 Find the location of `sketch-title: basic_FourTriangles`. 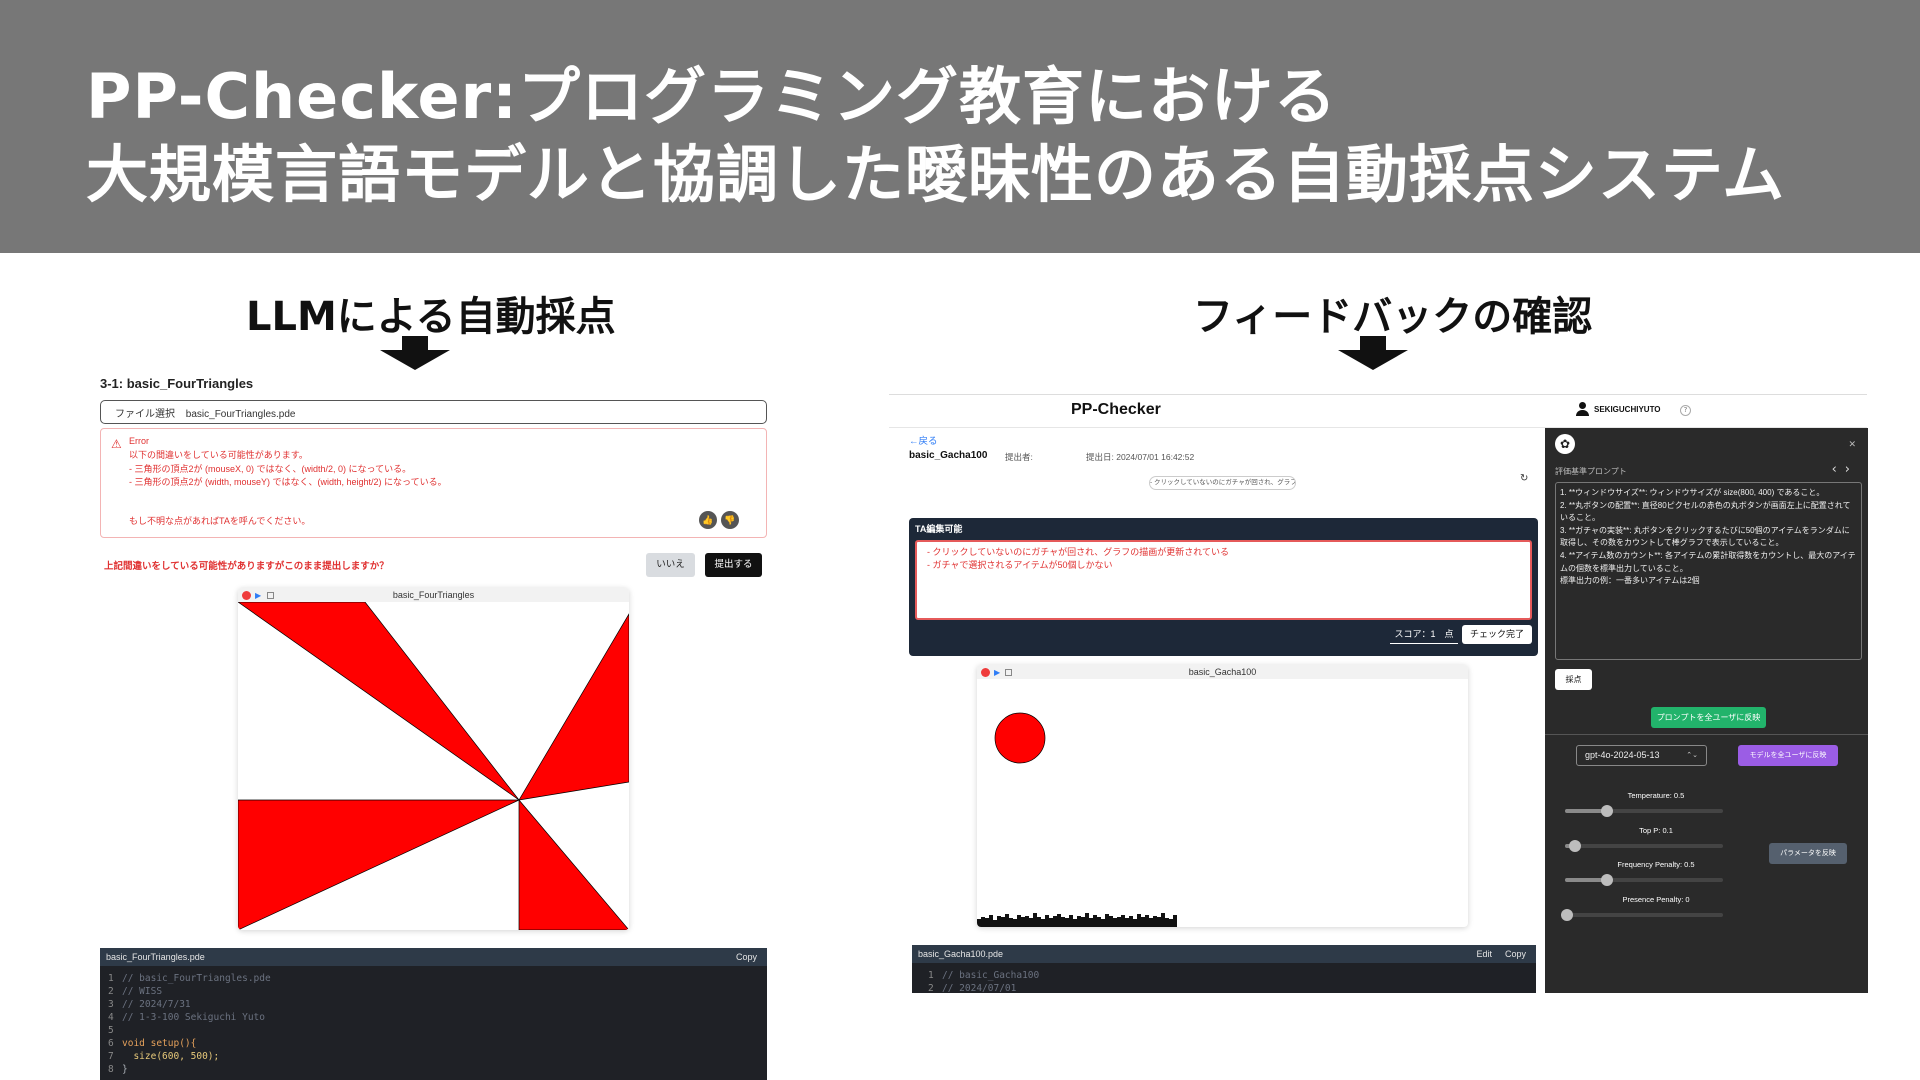

sketch-title: basic_FourTriangles is located at coordinates (433, 595).